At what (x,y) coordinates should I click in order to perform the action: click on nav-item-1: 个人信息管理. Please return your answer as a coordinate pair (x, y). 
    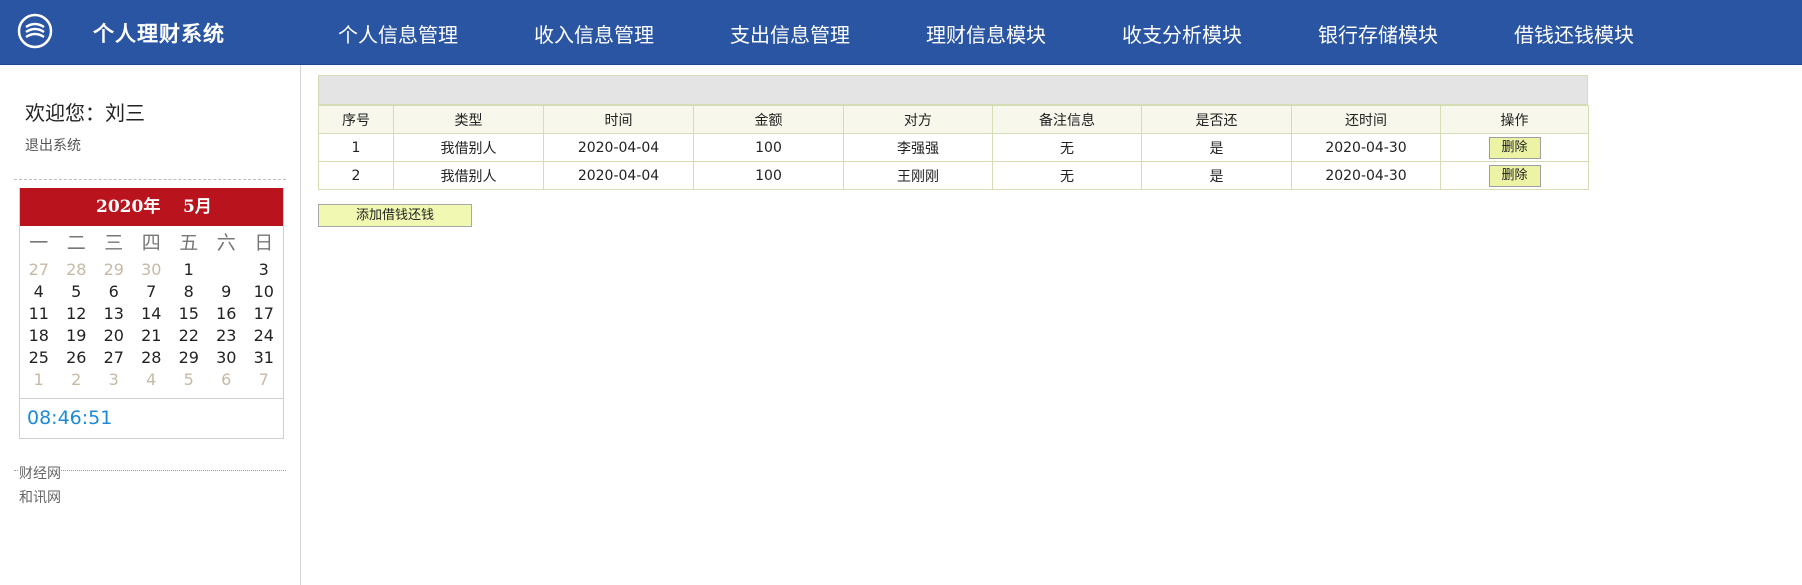
    Looking at the image, I should click on (398, 33).